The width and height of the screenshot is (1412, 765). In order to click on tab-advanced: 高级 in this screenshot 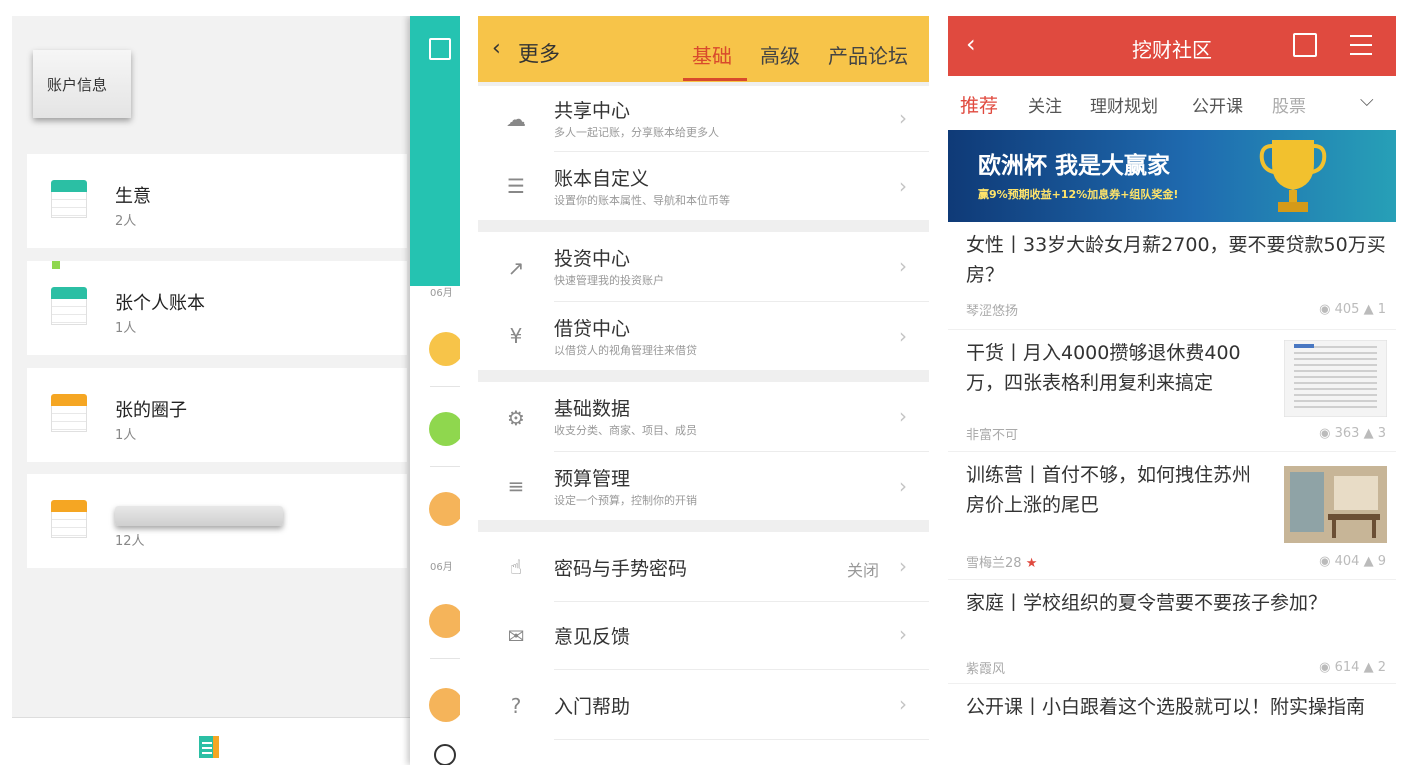, I will do `click(780, 54)`.